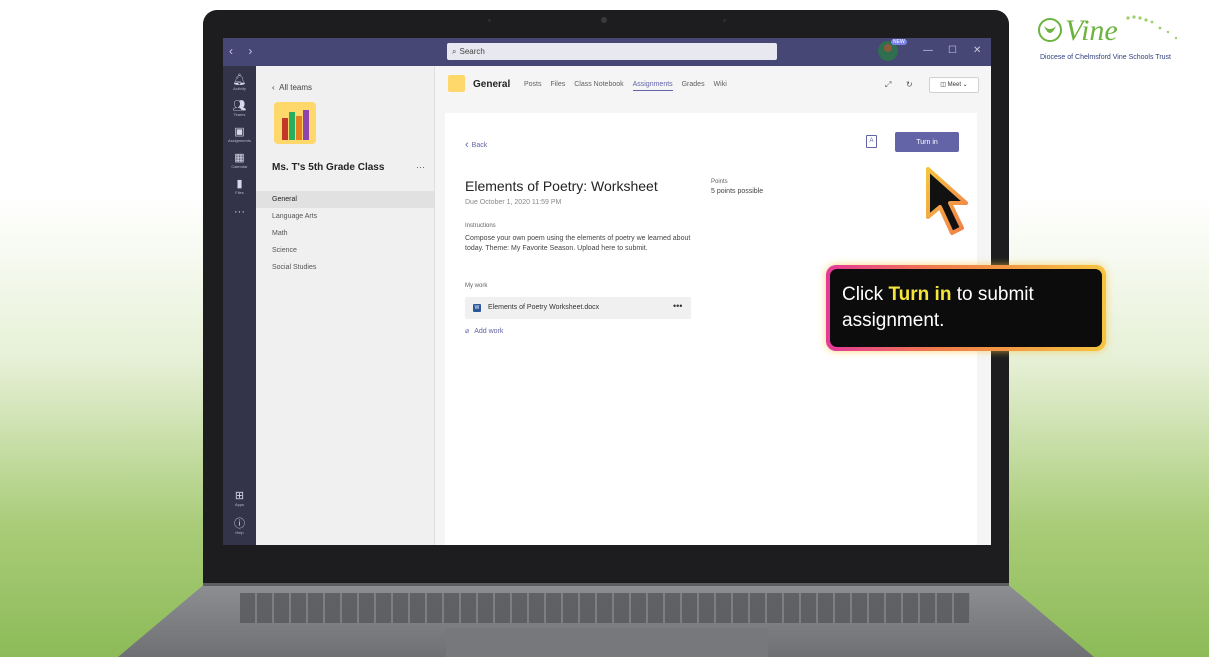 Image resolution: width=1209 pixels, height=657 pixels. What do you see at coordinates (345, 250) in the screenshot?
I see `channel-science: Science` at bounding box center [345, 250].